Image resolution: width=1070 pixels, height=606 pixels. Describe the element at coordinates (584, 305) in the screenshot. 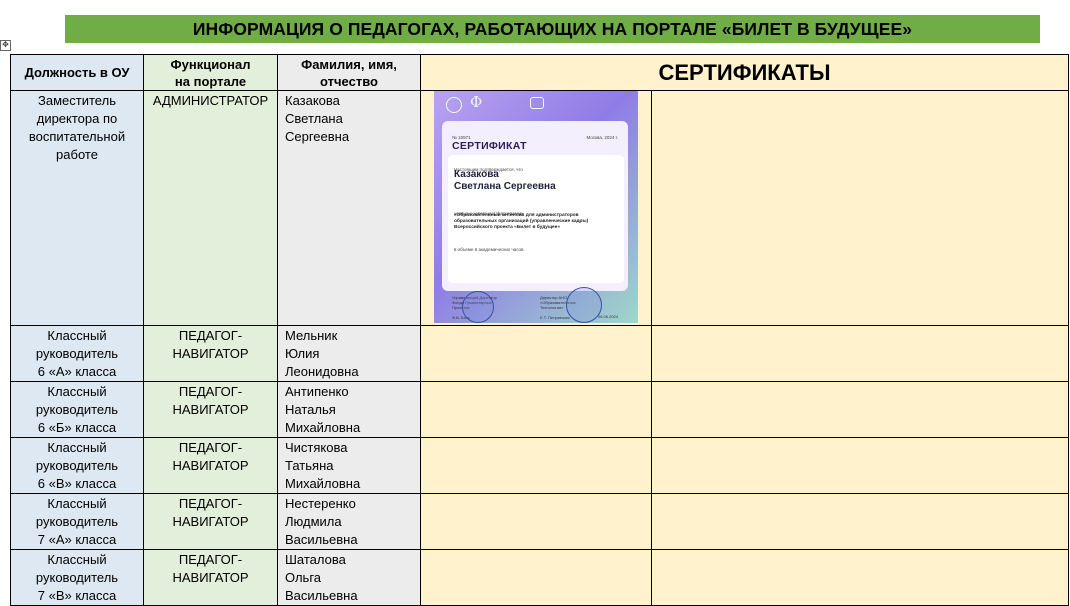

I see `stamp-right-icon` at that location.